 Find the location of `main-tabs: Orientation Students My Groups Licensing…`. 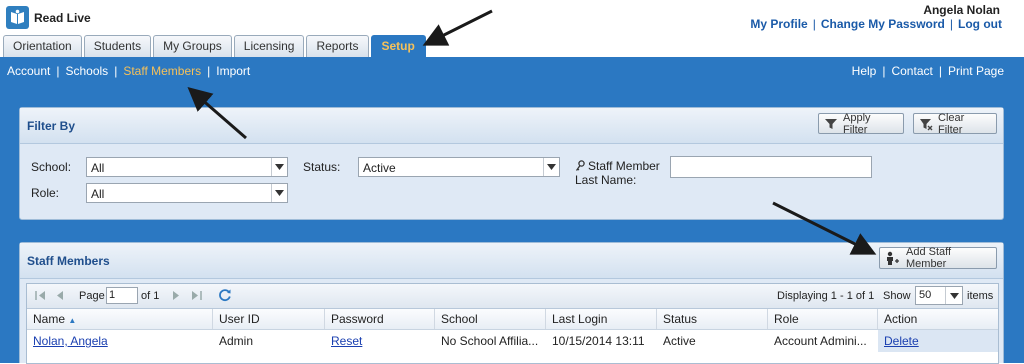

main-tabs: Orientation Students My Groups Licensing… is located at coordinates (215, 46).